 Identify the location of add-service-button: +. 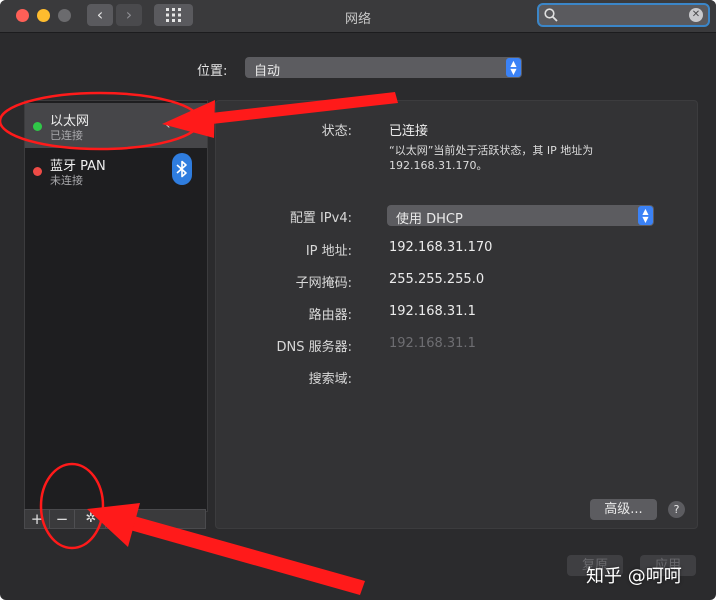
(37, 519).